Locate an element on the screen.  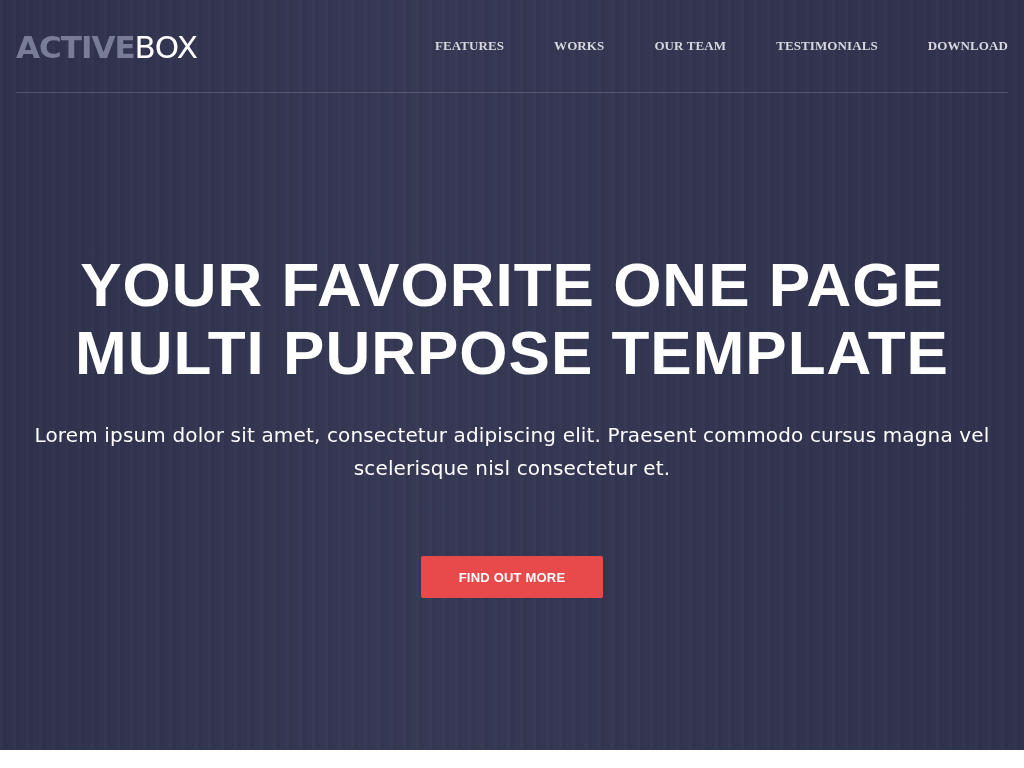
nav-link: WORKS is located at coordinates (579, 46).